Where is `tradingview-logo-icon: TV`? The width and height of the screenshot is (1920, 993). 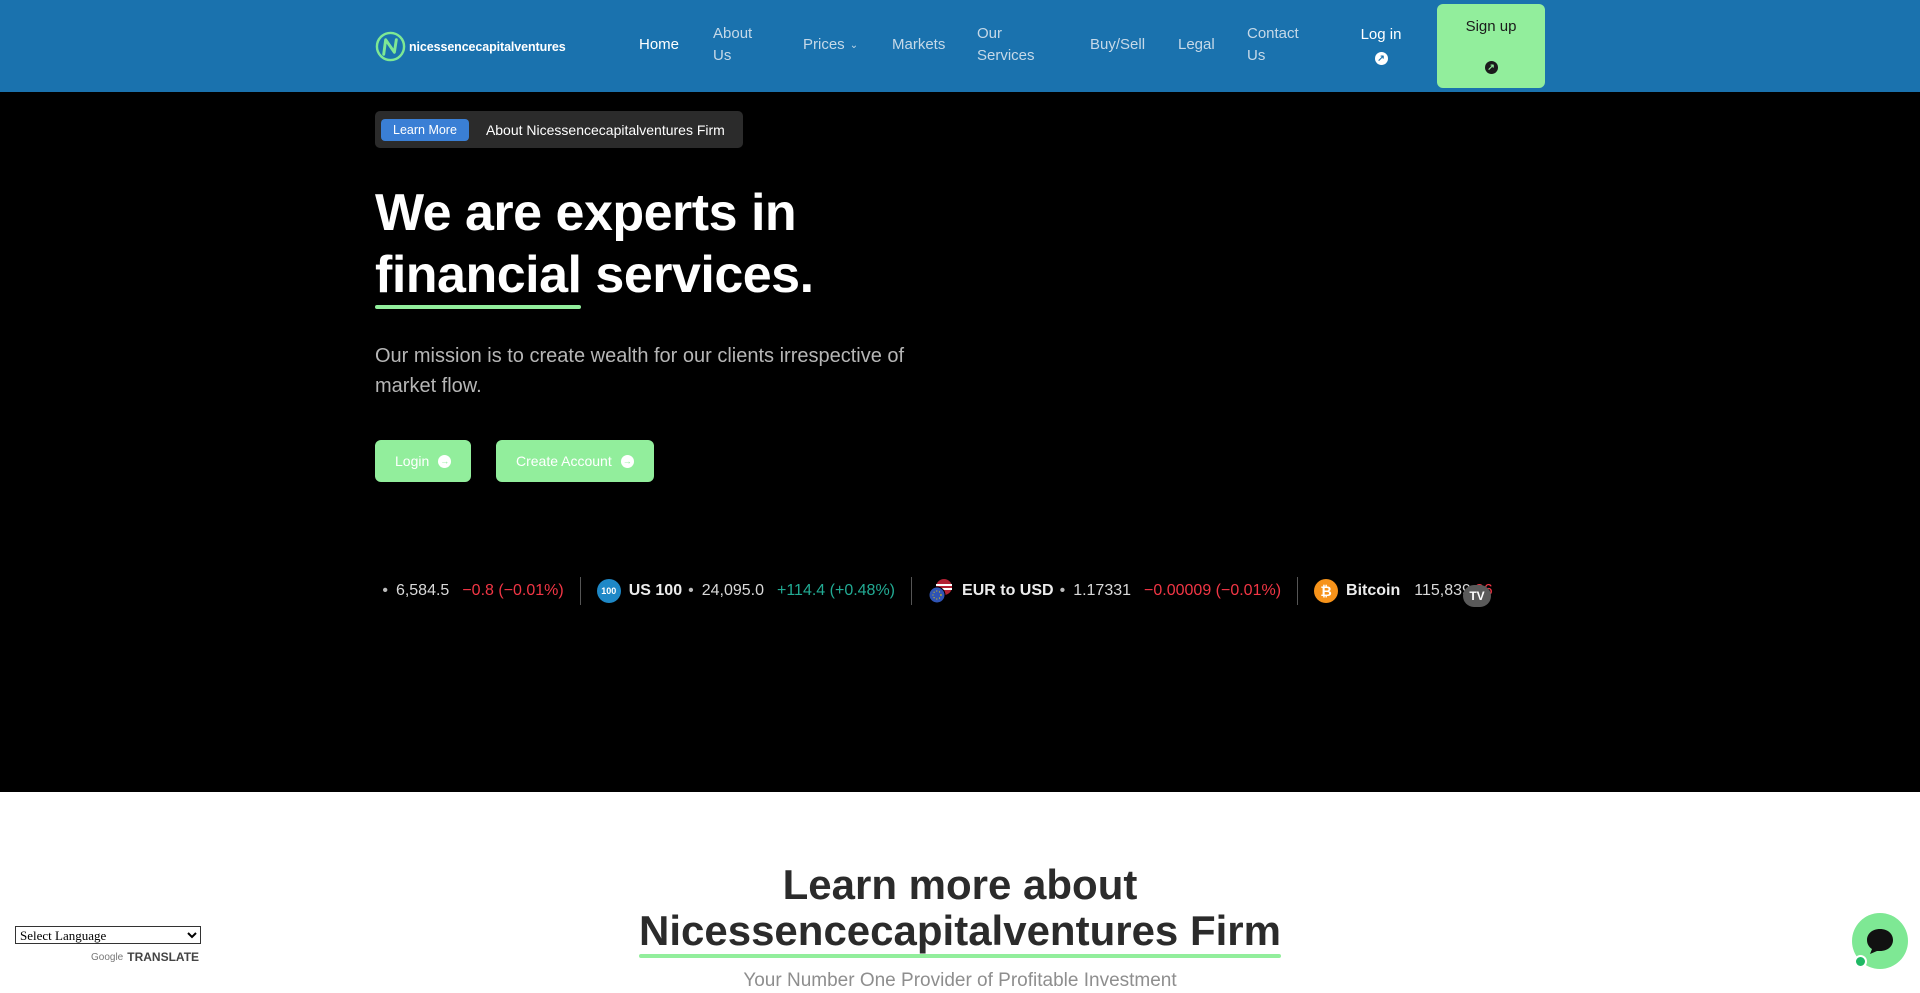 tradingview-logo-icon: TV is located at coordinates (1477, 596).